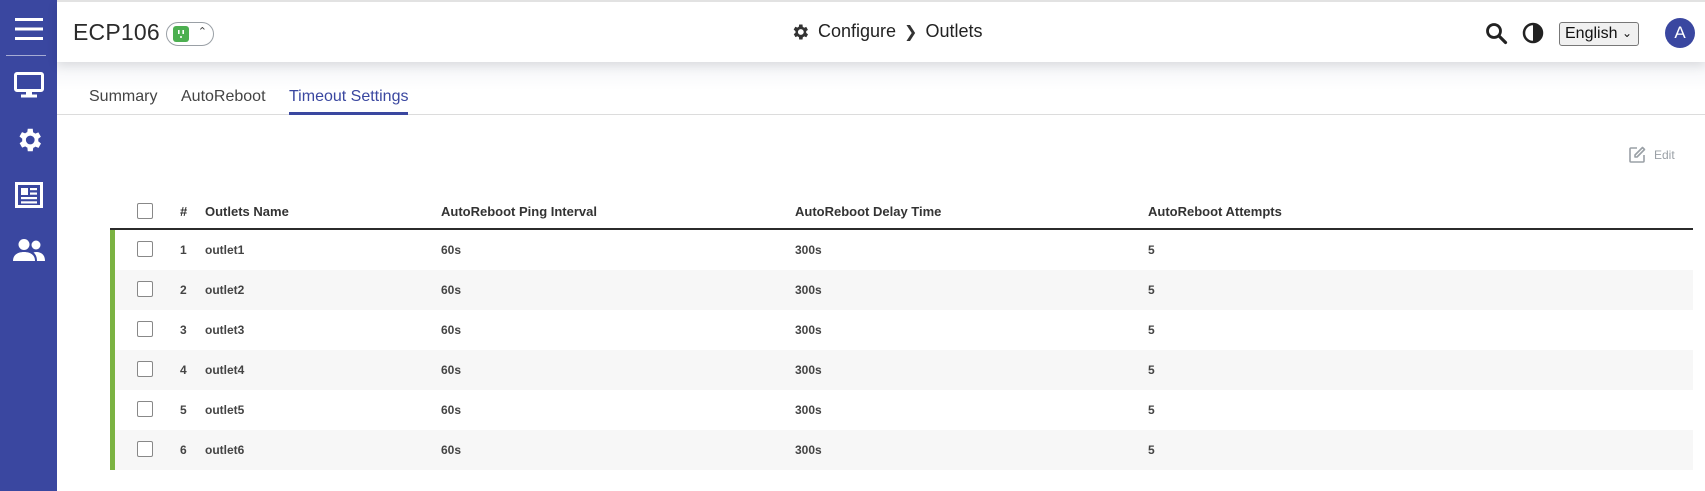  I want to click on monitor-icon, so click(28, 85).